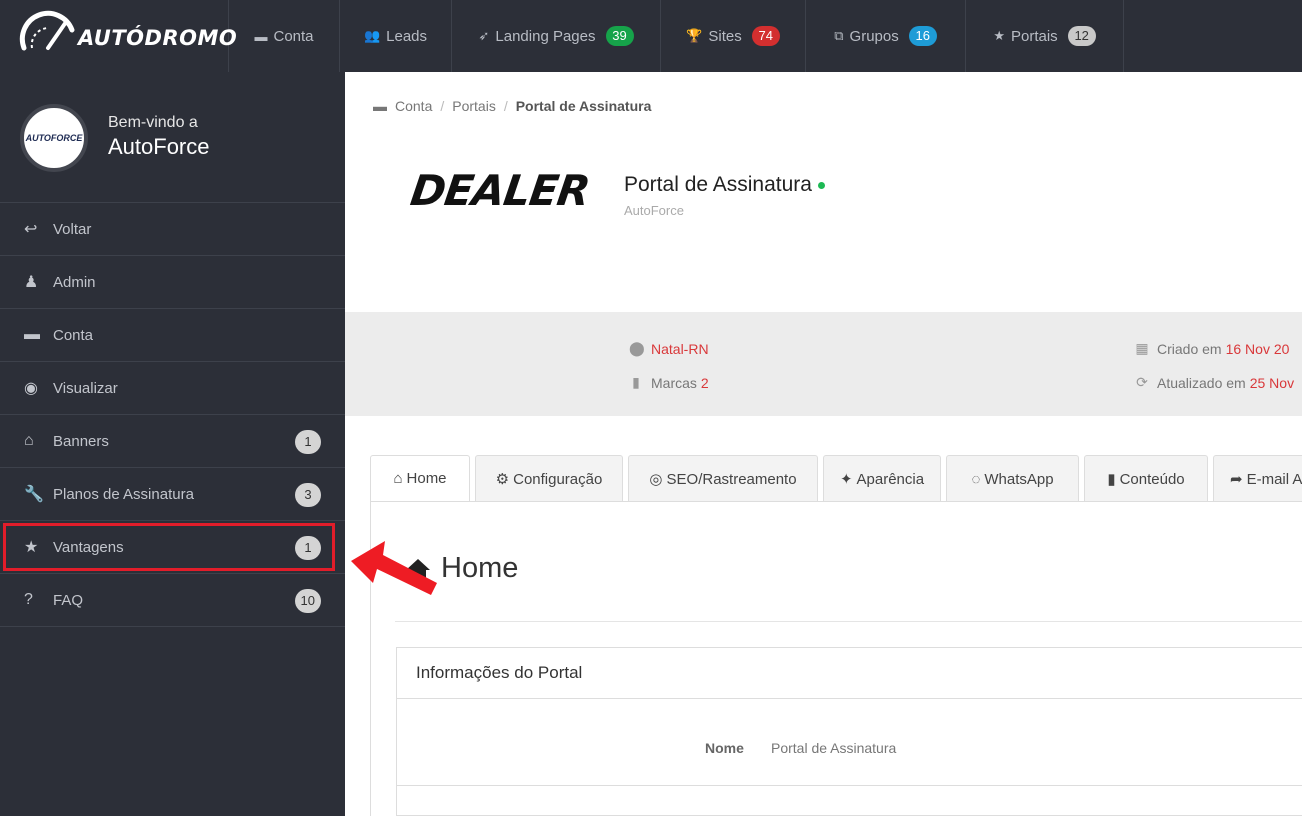 The height and width of the screenshot is (816, 1302). Describe the element at coordinates (484, 35) in the screenshot. I see `rocket-icon: ➶` at that location.